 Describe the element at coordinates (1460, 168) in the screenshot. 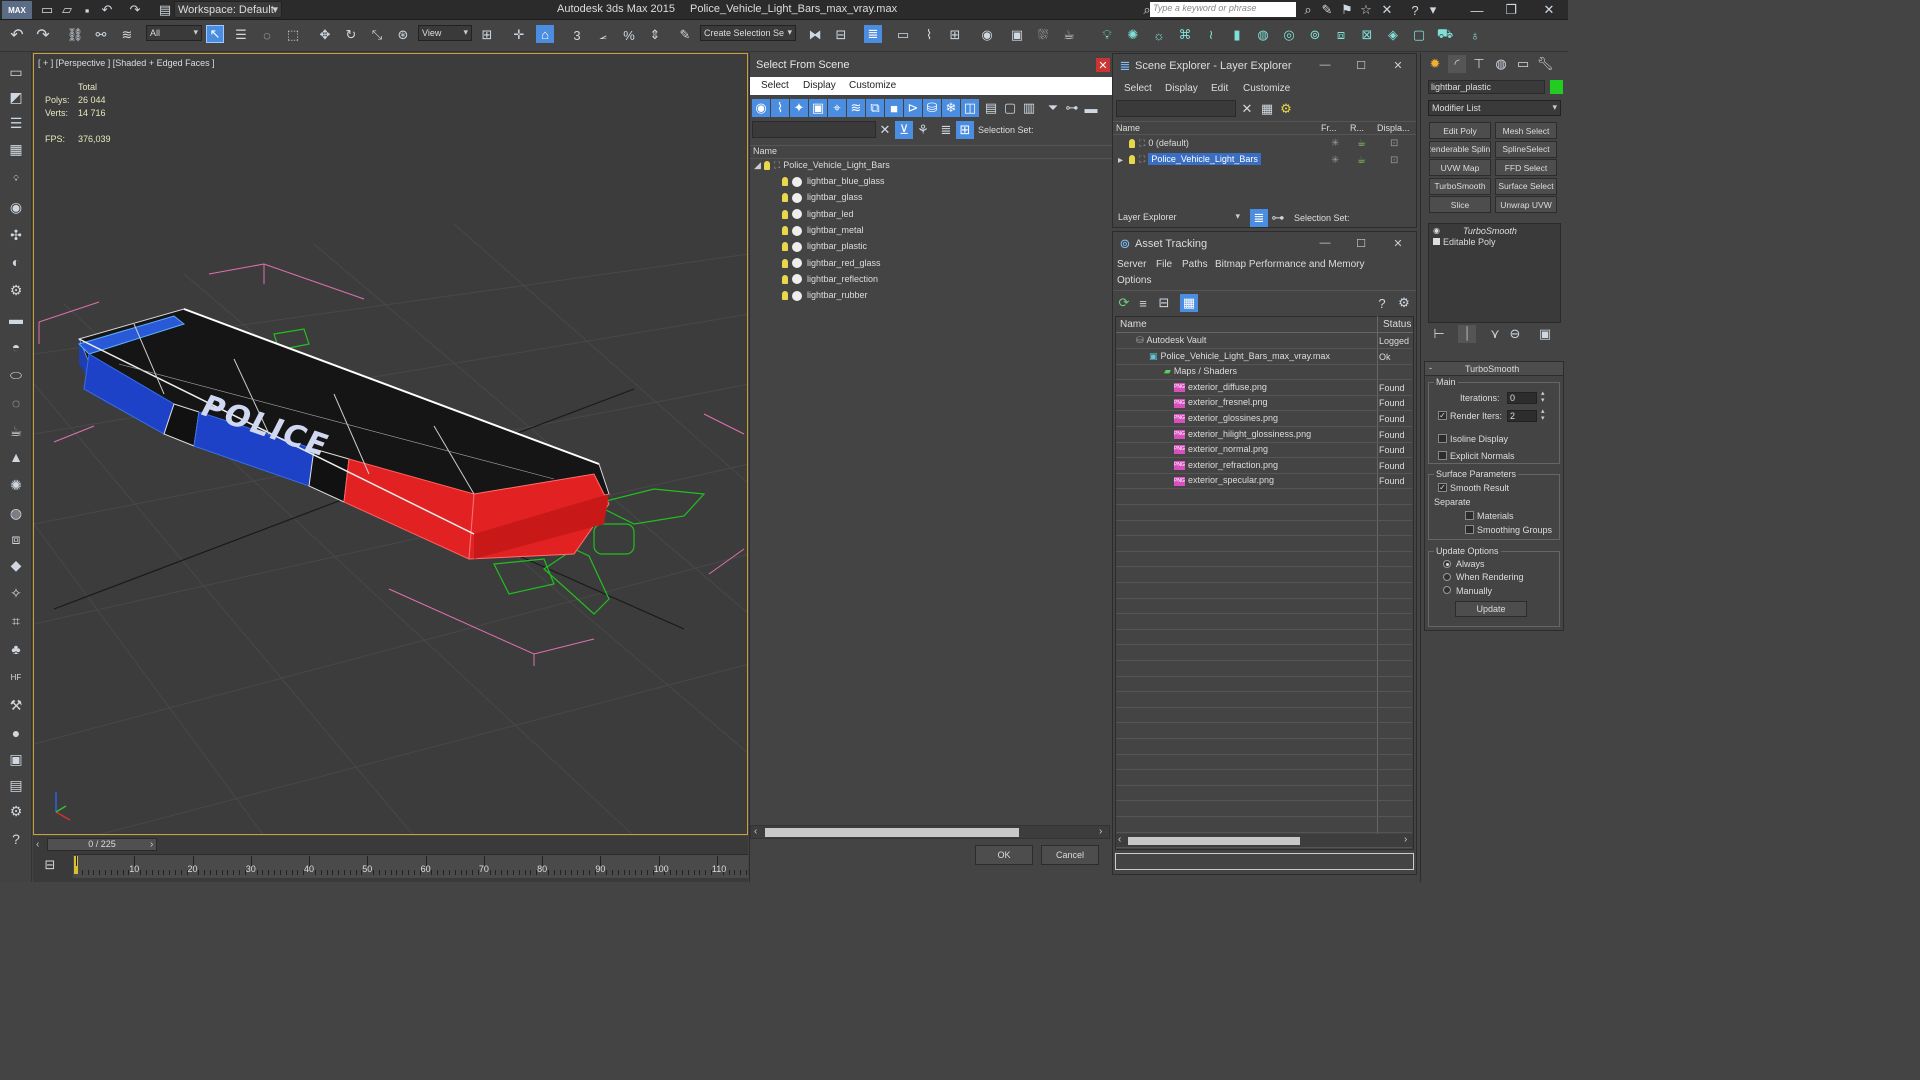

I see `modifier-set-button: UVW Map` at that location.